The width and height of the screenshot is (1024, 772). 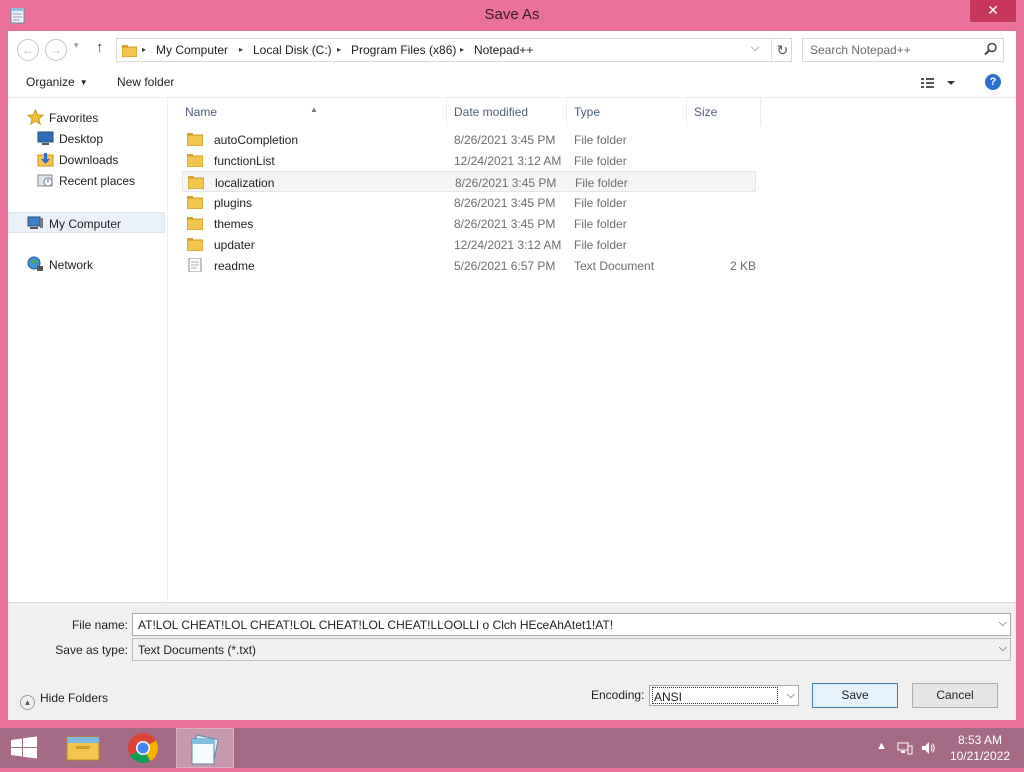 What do you see at coordinates (512, 82) in the screenshot?
I see `command-bar: Organize ▼ New folder ?` at bounding box center [512, 82].